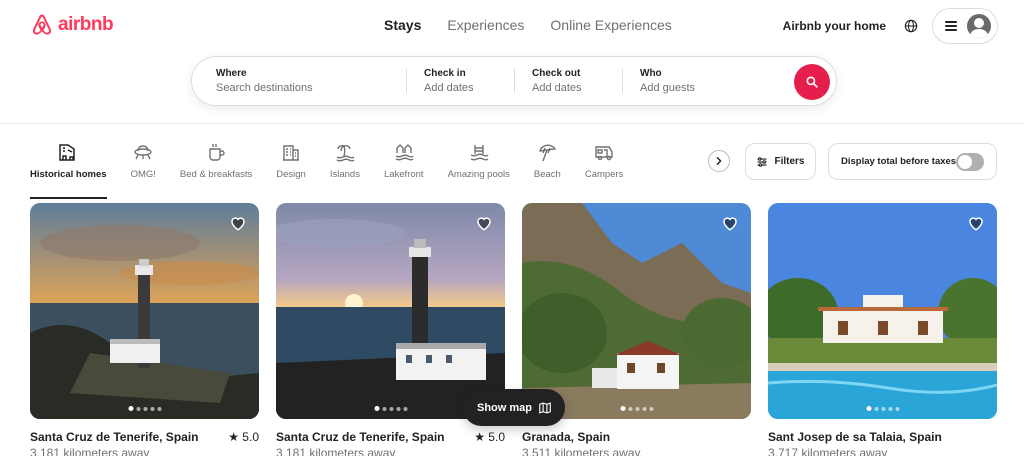  Describe the element at coordinates (479, 167) in the screenshot. I see `category-amazing-pools: Amazing pools` at that location.